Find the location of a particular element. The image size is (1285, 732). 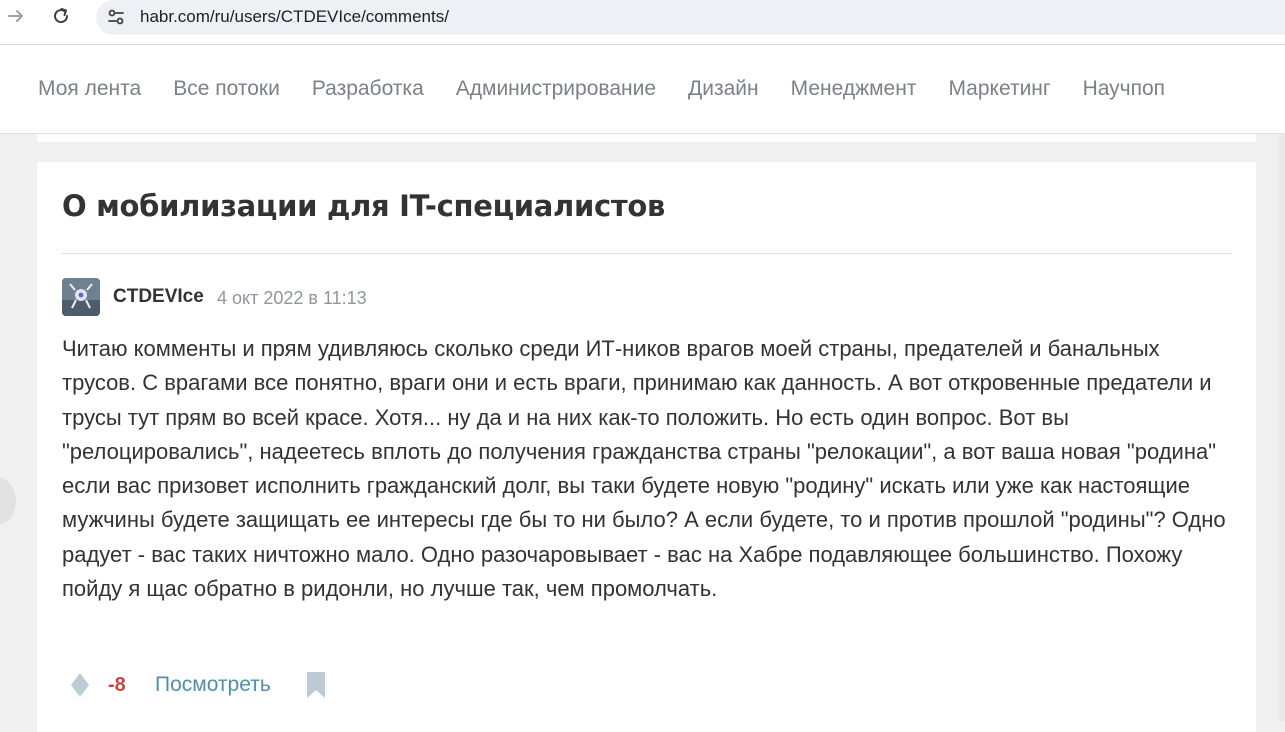

diamond-vote-icon is located at coordinates (80, 685).